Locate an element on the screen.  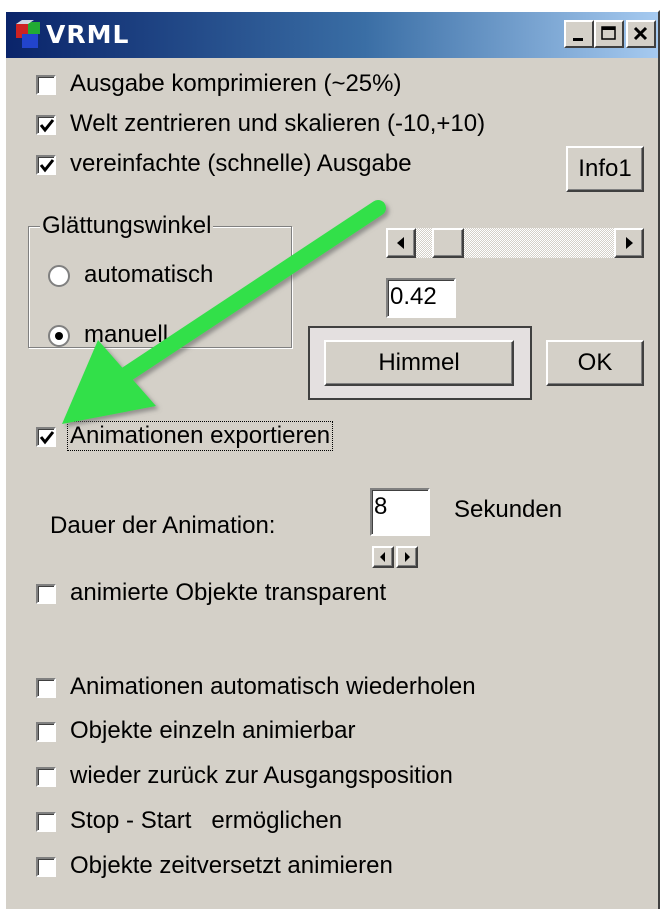
arrow-head-icon is located at coordinates (109, 382).